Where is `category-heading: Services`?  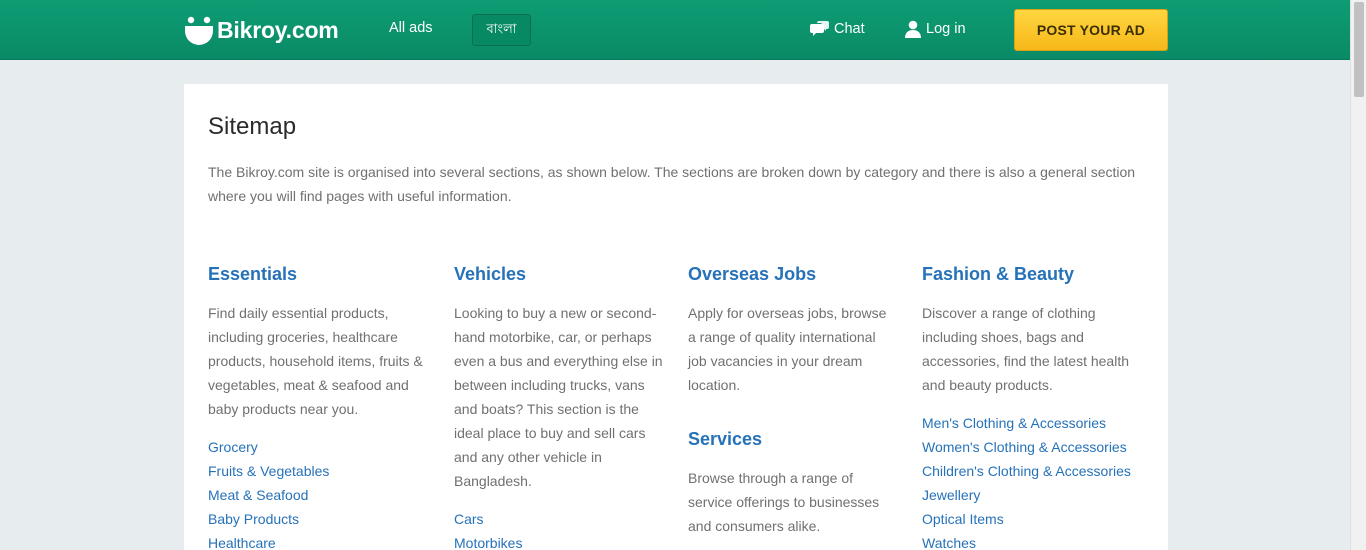 category-heading: Services is located at coordinates (793, 439).